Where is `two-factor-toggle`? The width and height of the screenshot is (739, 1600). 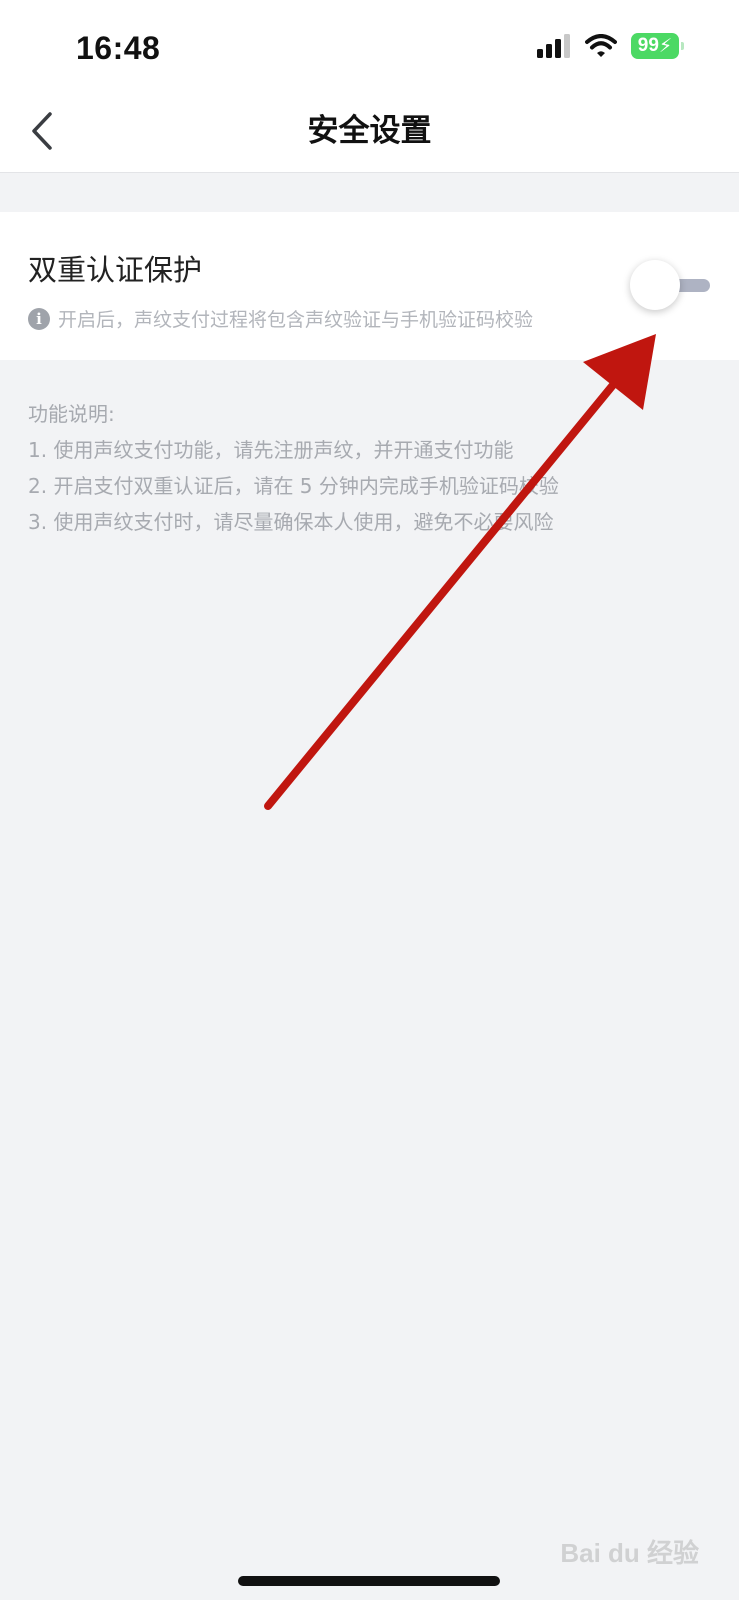
two-factor-toggle is located at coordinates (671, 285).